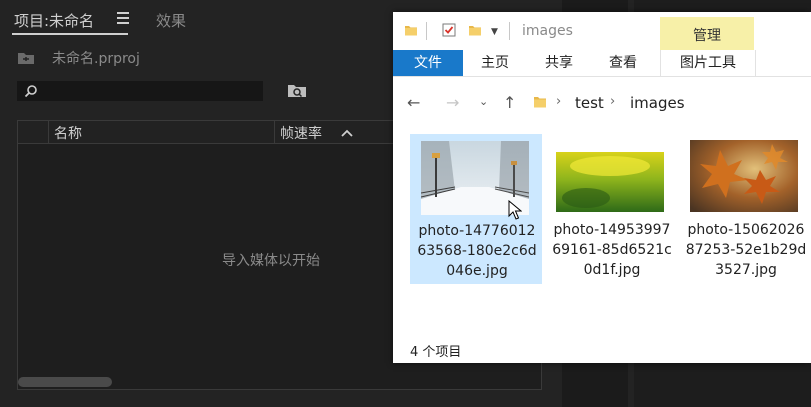 This screenshot has height=407, width=811. Describe the element at coordinates (30, 91) in the screenshot. I see `search-icon` at that location.